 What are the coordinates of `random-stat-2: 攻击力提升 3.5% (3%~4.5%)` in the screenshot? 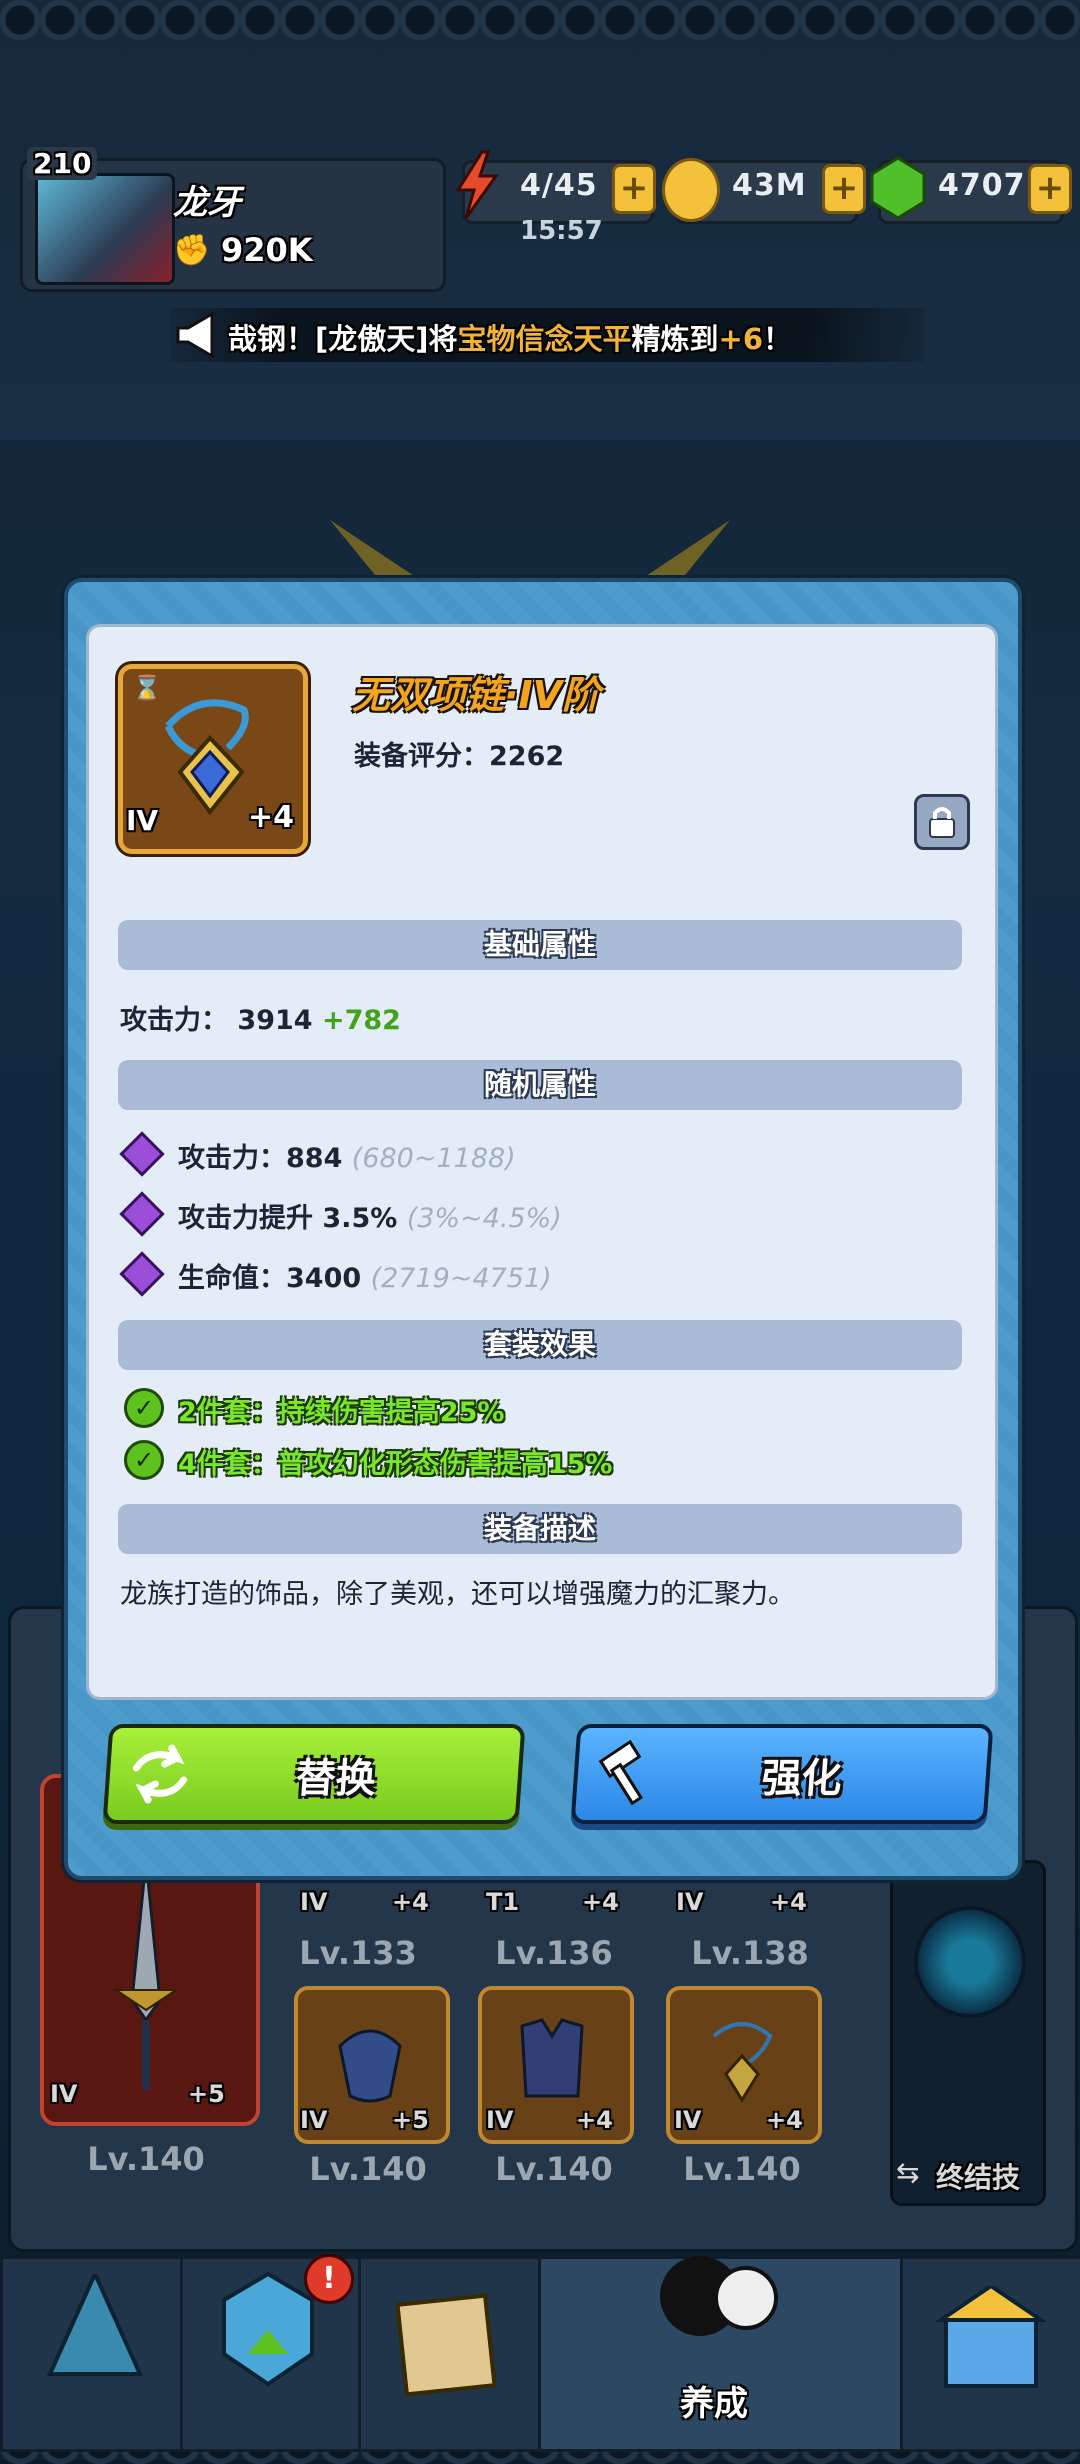 It's located at (370, 1215).